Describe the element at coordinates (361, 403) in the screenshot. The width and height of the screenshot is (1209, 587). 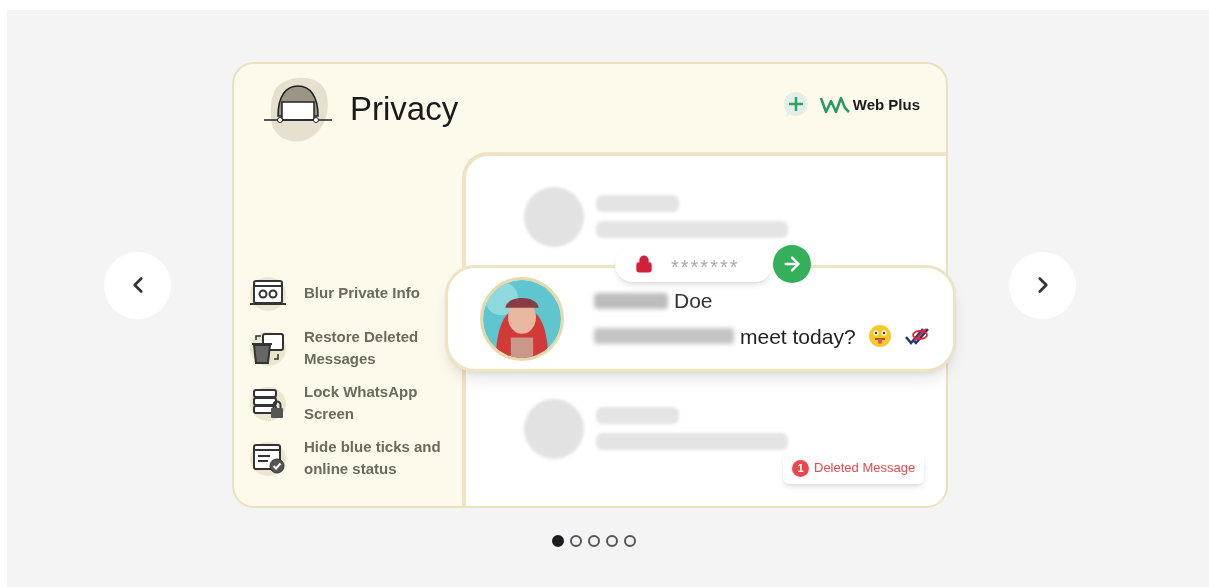
I see `feature-label: Lock WhatsApp Screen` at that location.